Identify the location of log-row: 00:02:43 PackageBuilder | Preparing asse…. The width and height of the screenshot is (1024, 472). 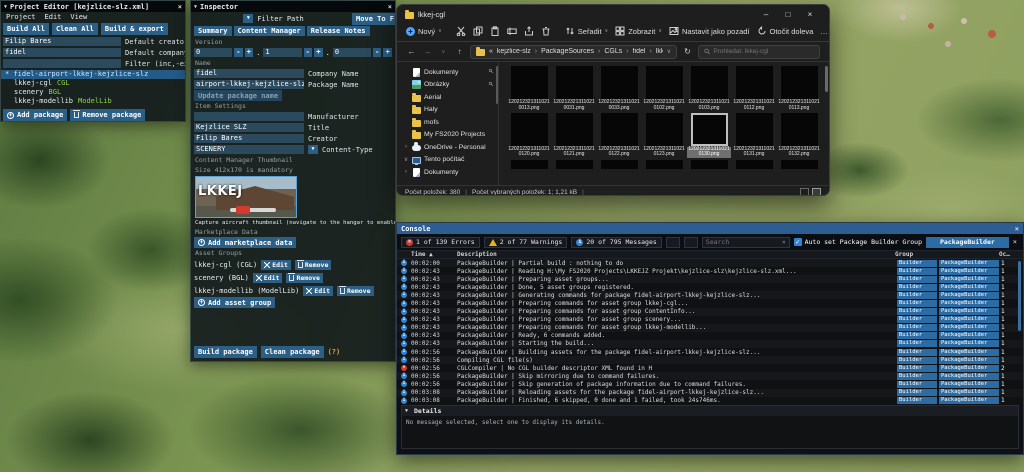
(710, 279).